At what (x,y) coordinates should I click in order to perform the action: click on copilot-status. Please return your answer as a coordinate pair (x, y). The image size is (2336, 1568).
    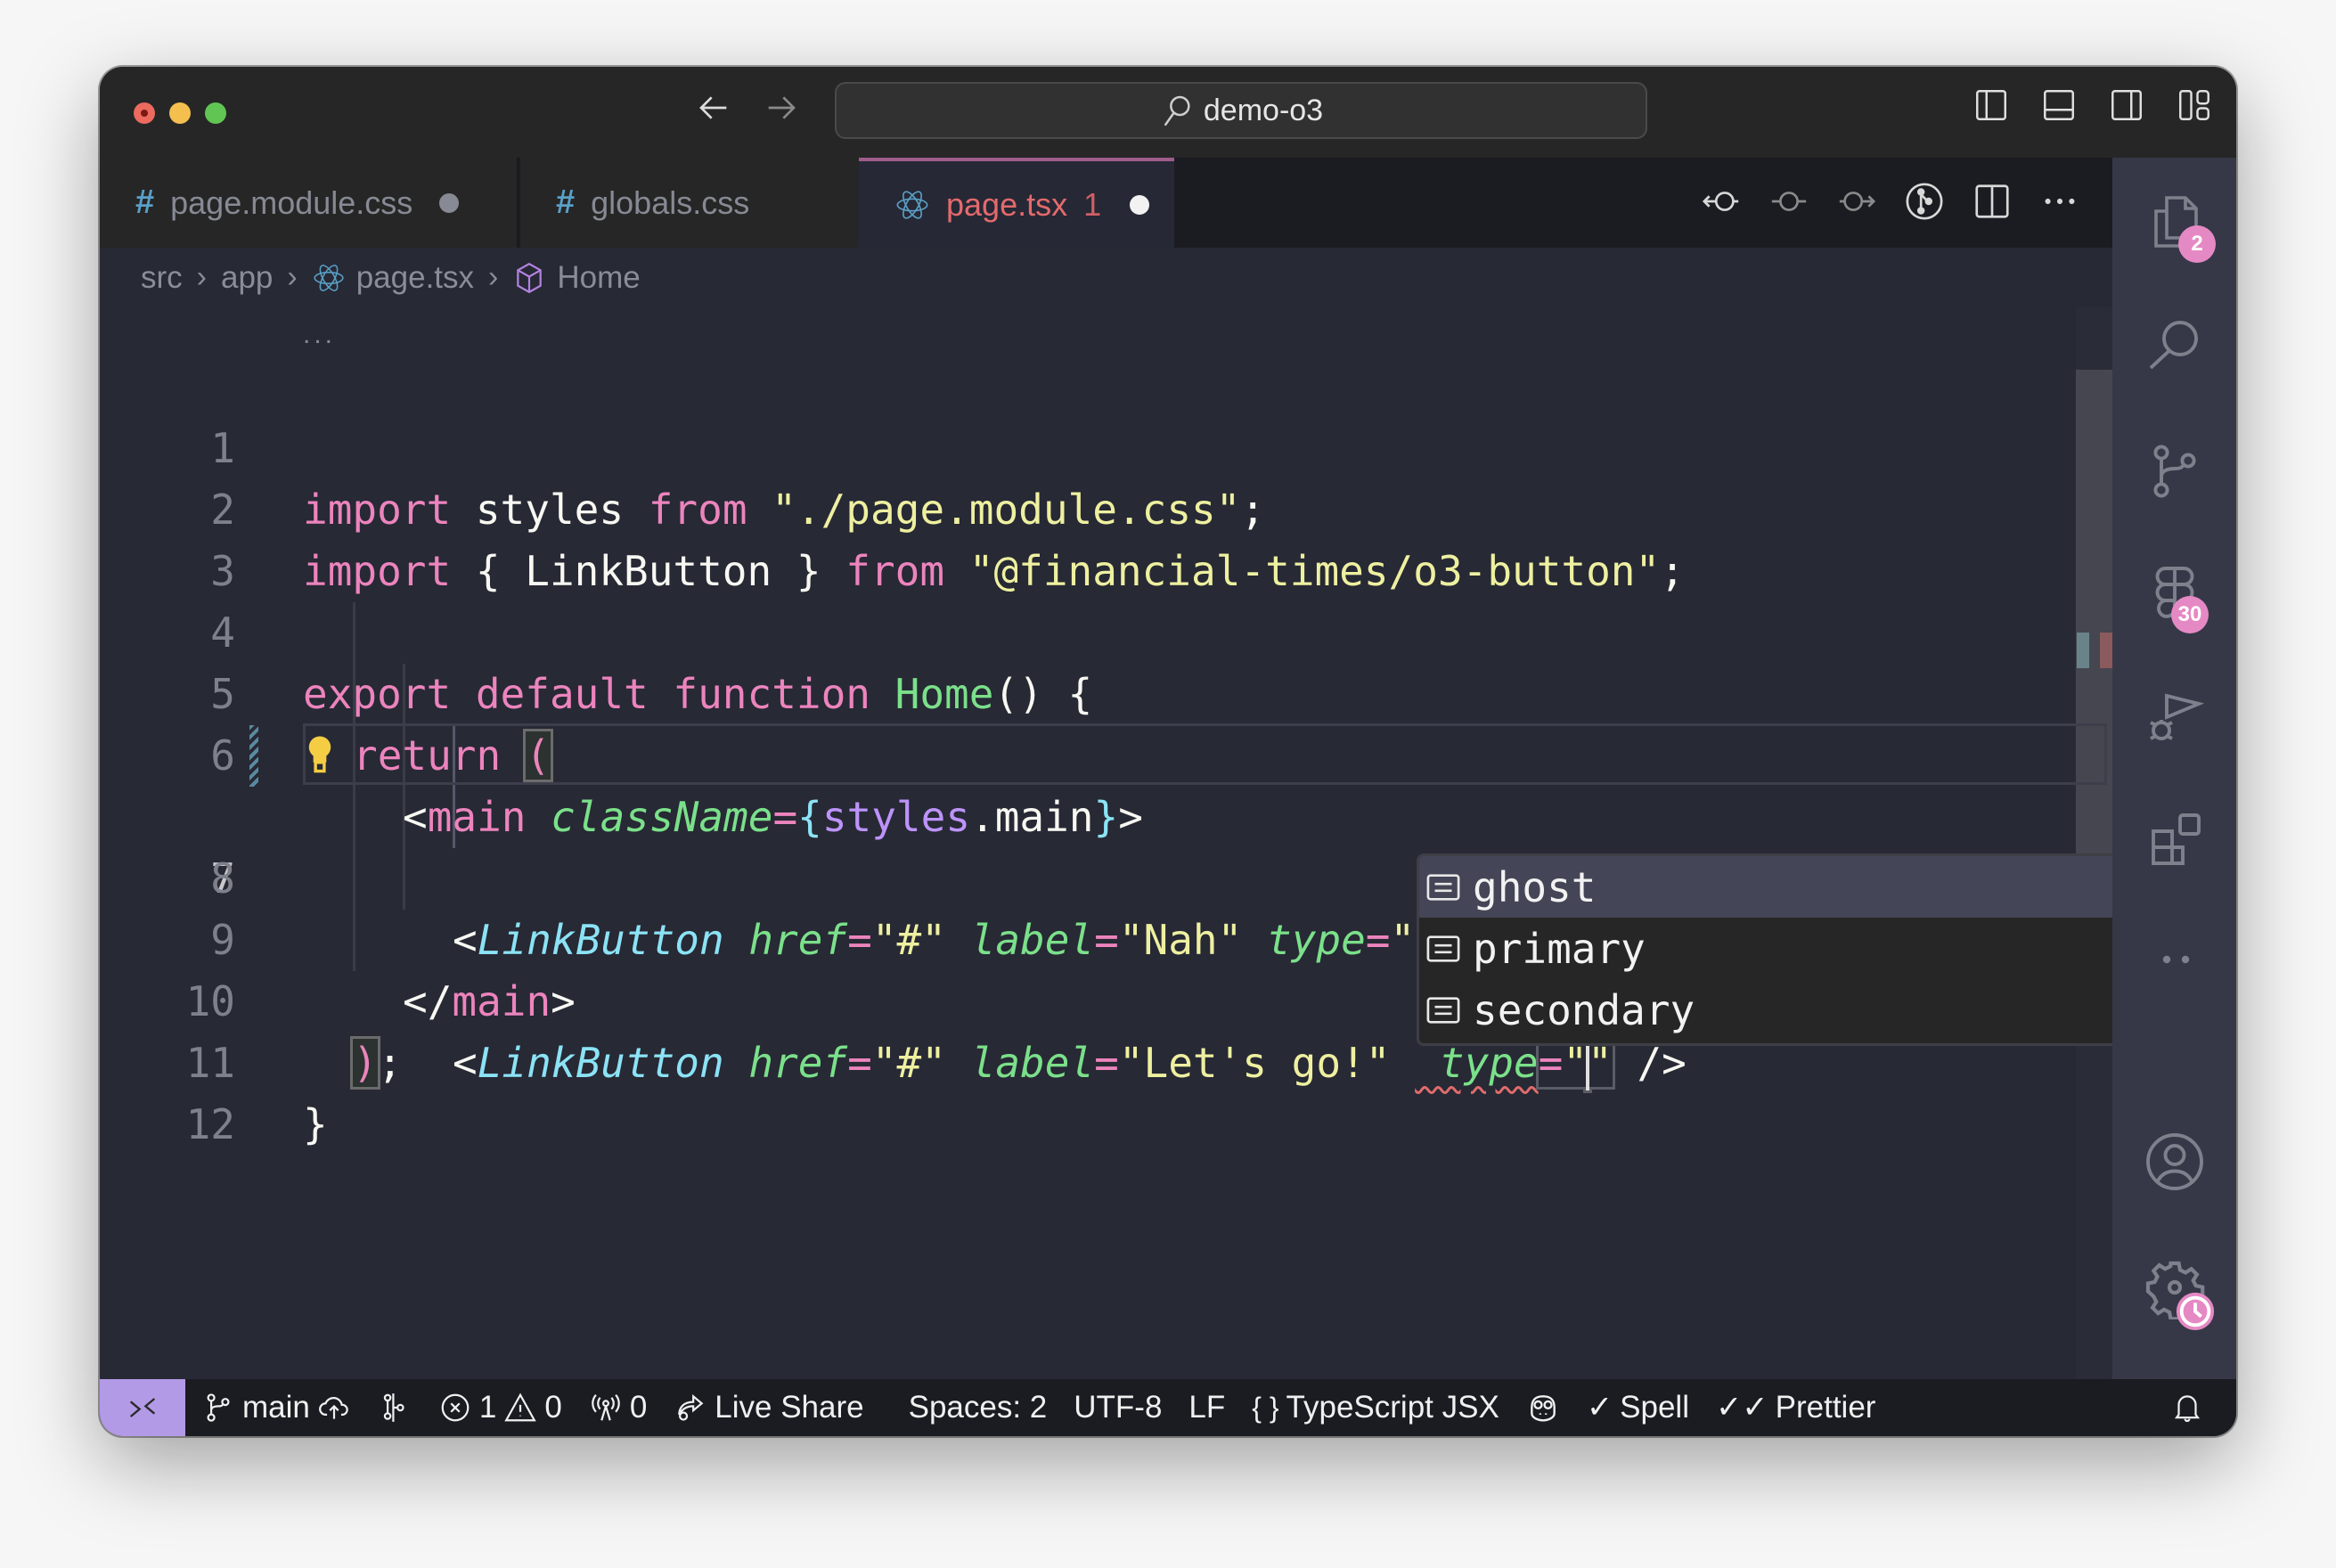
    Looking at the image, I should click on (1543, 1408).